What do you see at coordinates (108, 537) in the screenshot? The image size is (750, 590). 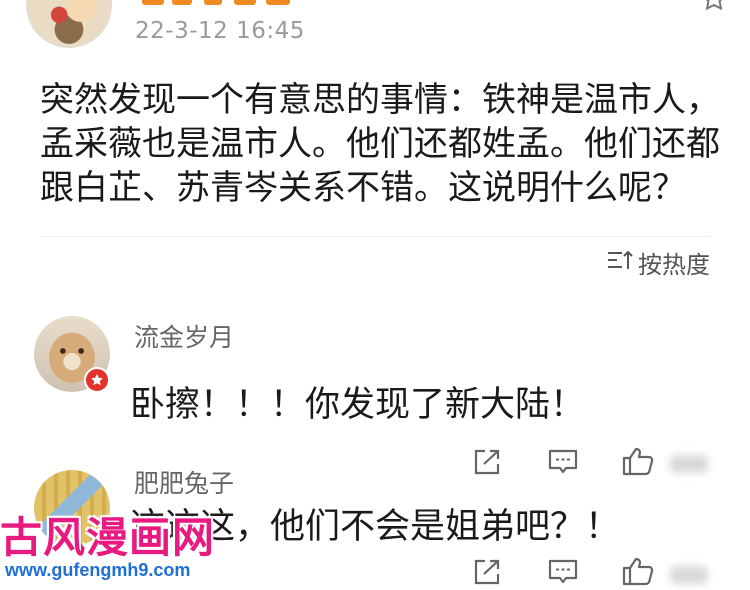 I see `watermark-site-name: 古风漫画网` at bounding box center [108, 537].